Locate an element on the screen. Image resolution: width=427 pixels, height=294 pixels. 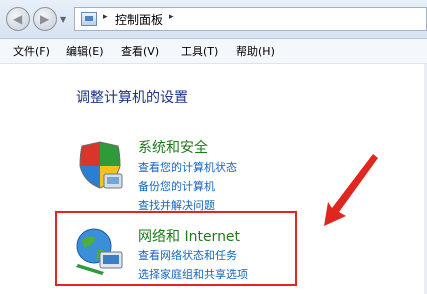
back-arrow-icon: ◀ is located at coordinates (18, 19).